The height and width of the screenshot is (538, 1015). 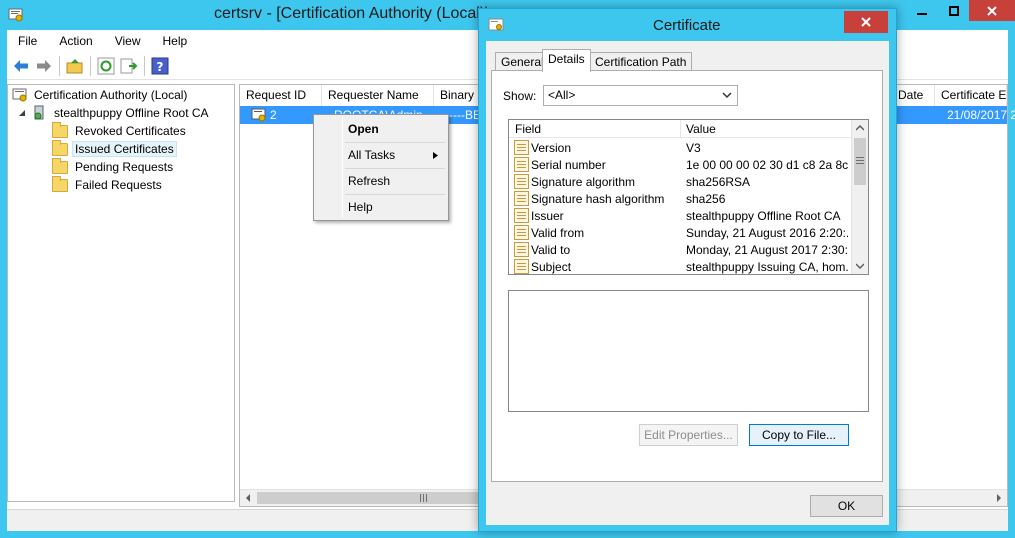 I want to click on close-button, so click(x=992, y=10).